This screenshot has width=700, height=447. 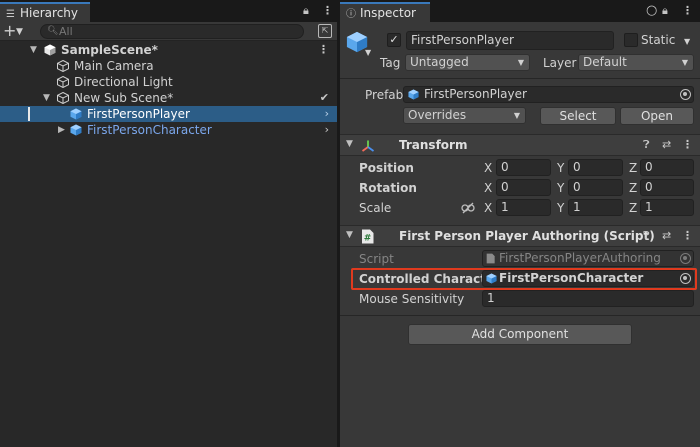 What do you see at coordinates (76, 114) in the screenshot?
I see `prefab-cube-icon` at bounding box center [76, 114].